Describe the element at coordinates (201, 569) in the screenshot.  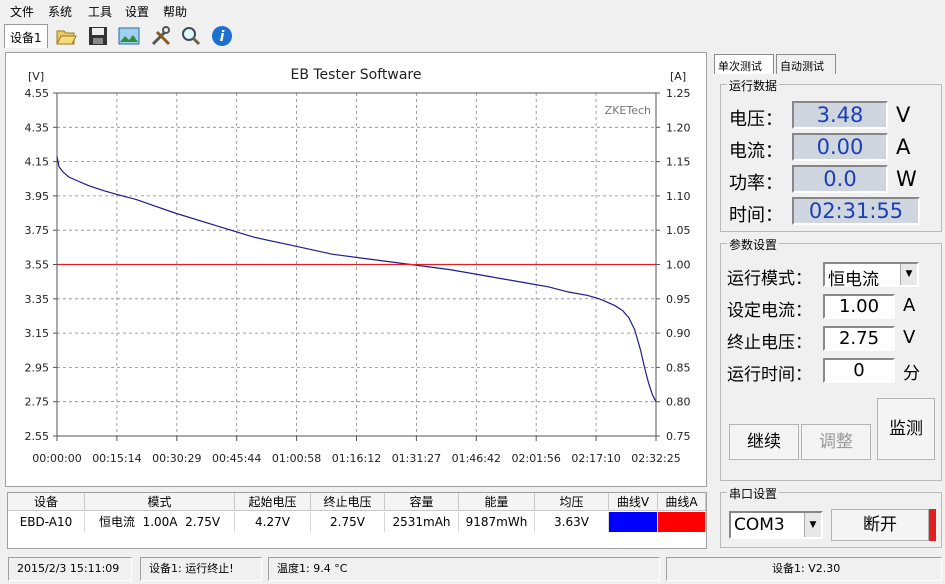
I see `status-device: 设备1: 运行终止!` at that location.